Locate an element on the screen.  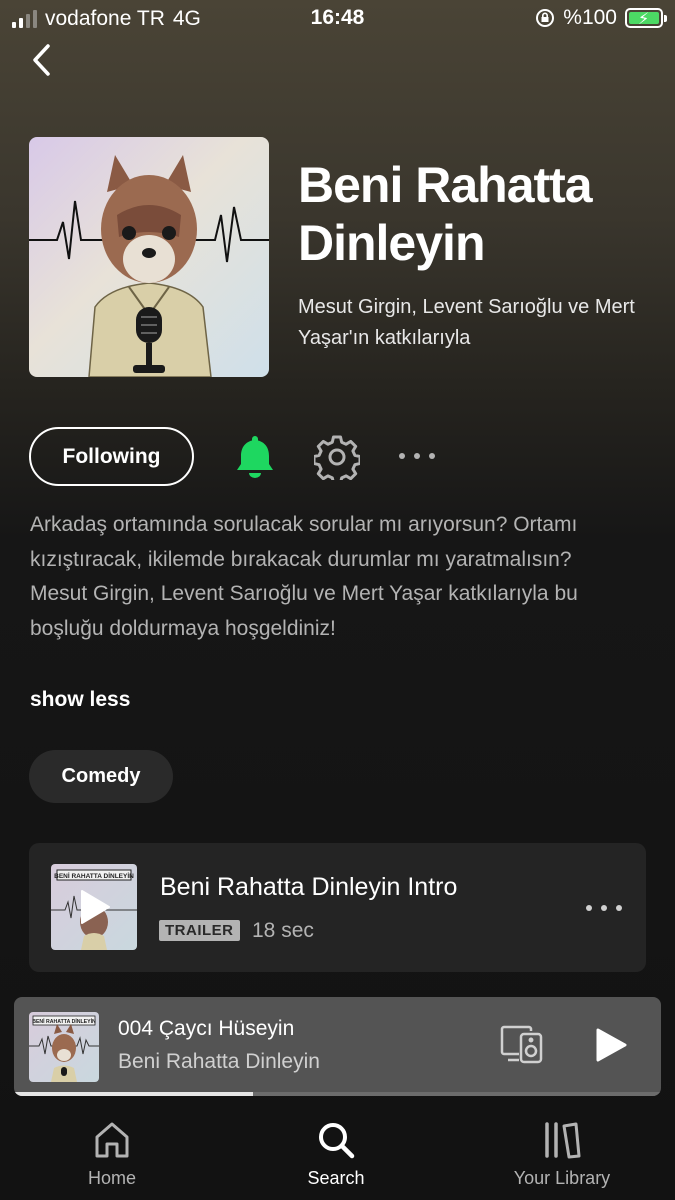
podcast-cover-art is located at coordinates (149, 257).